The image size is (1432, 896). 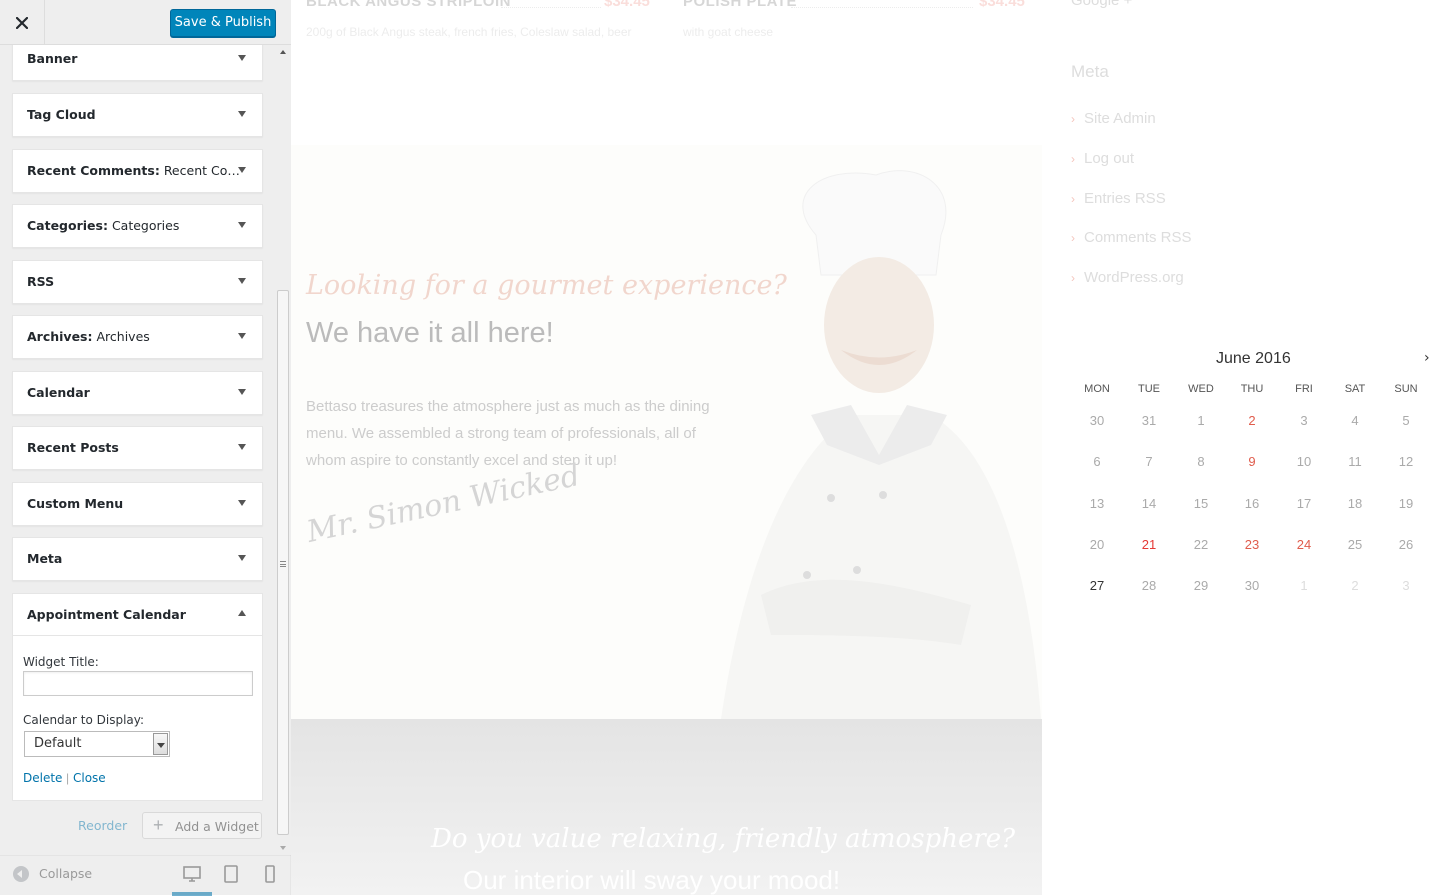 I want to click on meta-link-entries-rss: › Entries RSS, so click(x=1118, y=198).